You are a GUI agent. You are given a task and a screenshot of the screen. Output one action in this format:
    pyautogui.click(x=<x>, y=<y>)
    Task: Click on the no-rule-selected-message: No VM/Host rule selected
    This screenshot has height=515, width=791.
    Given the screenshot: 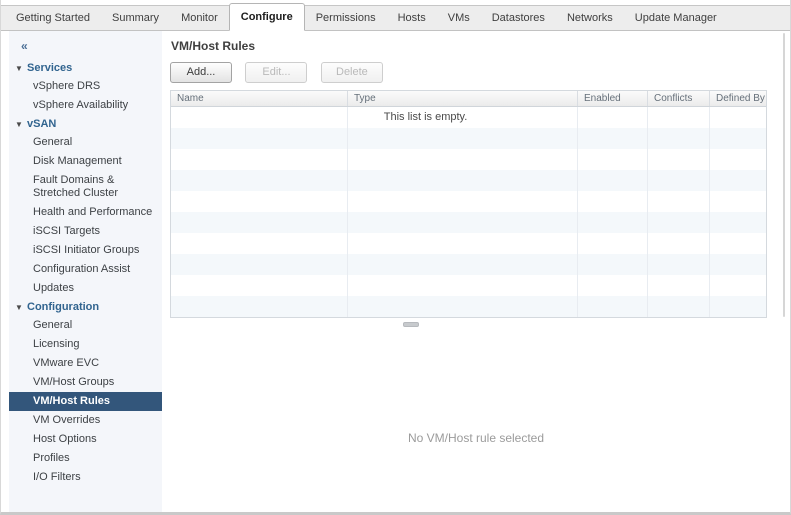 What is the action you would take?
    pyautogui.click(x=476, y=438)
    